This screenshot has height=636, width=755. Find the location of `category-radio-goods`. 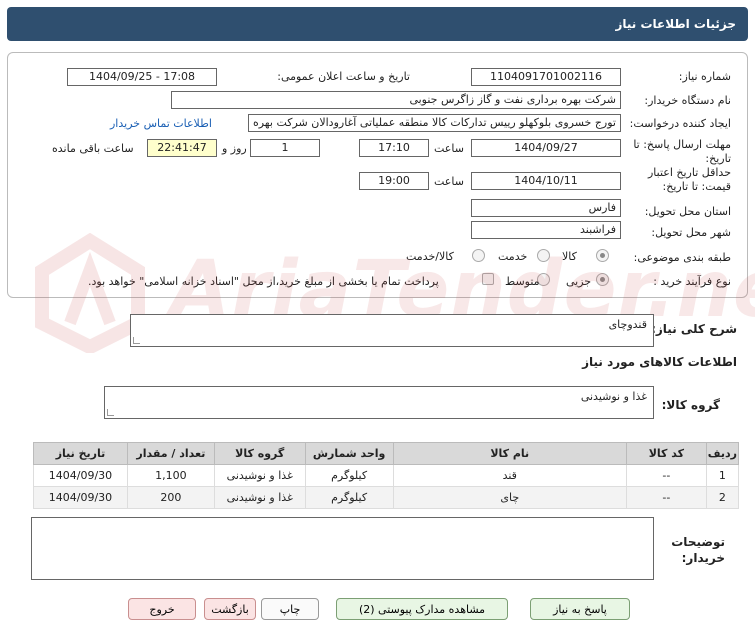

category-radio-goods is located at coordinates (602, 255).